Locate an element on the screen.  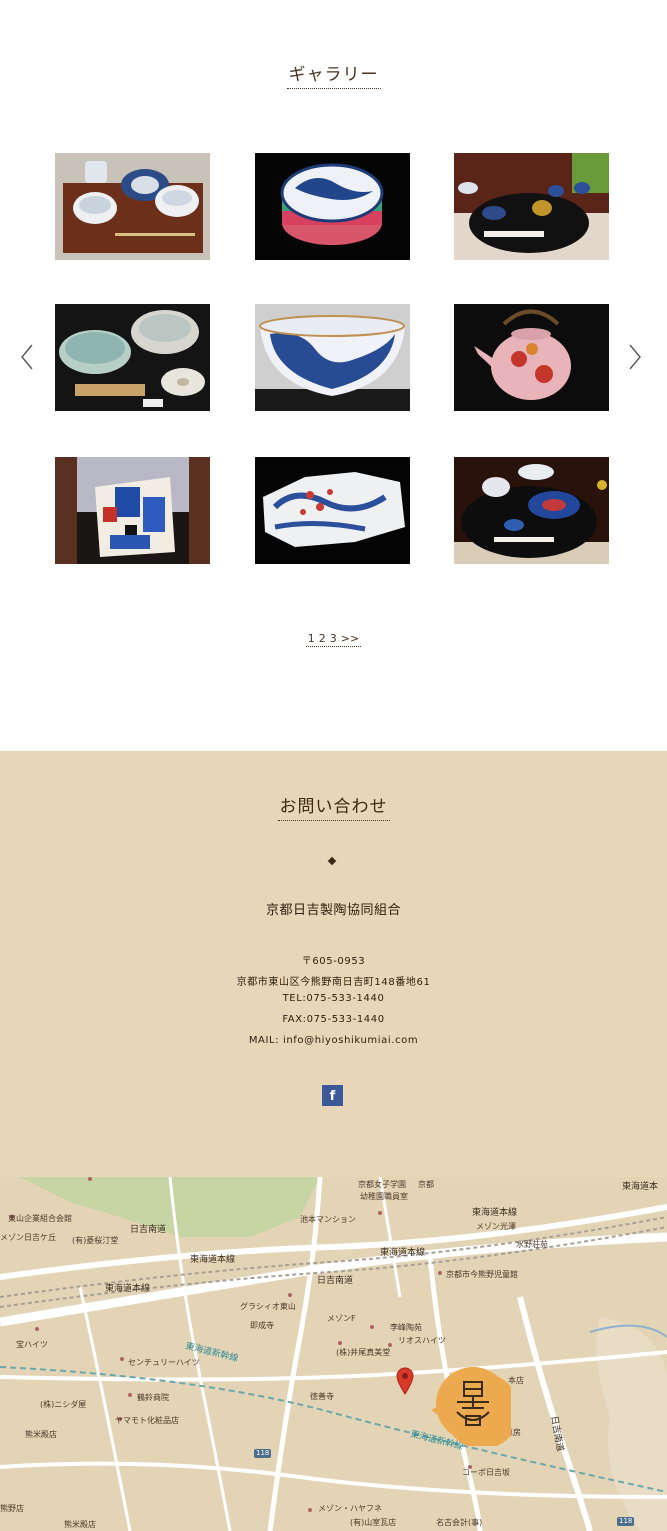
page-link-2: 2 is located at coordinates (322, 638).